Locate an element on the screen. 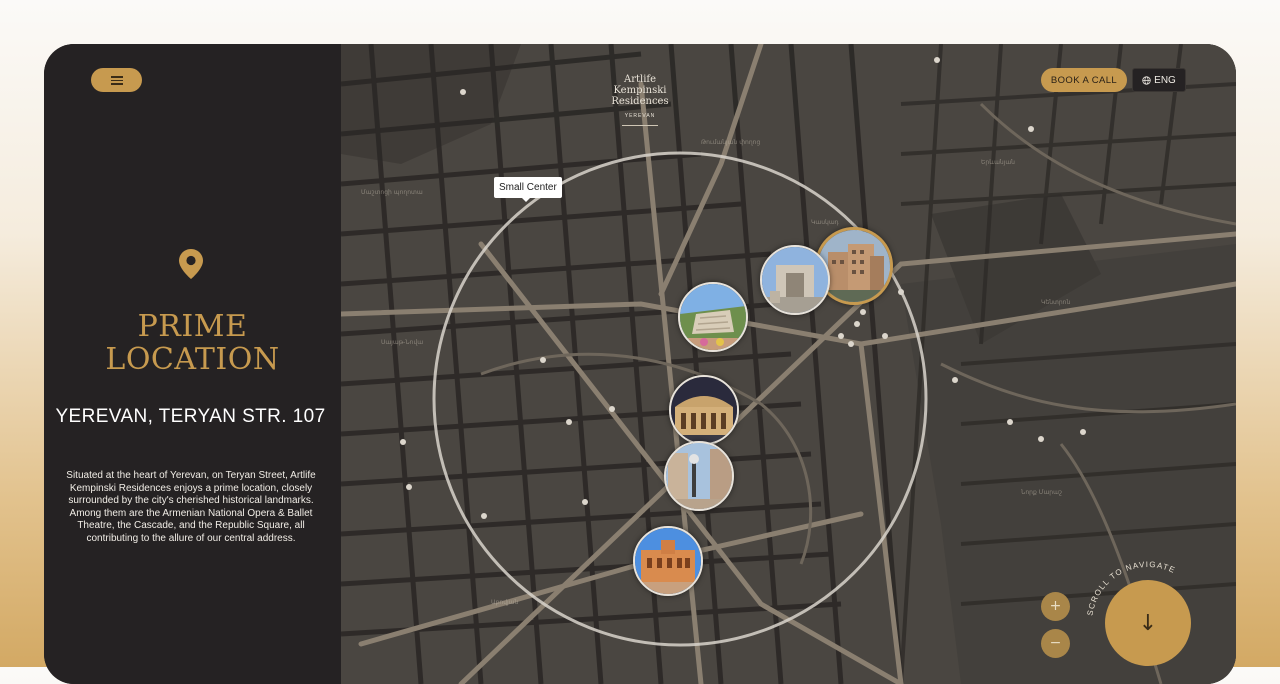 Image resolution: width=1280 pixels, height=684 pixels. brand-name-line-1: Artlife Kempinski is located at coordinates (640, 85).